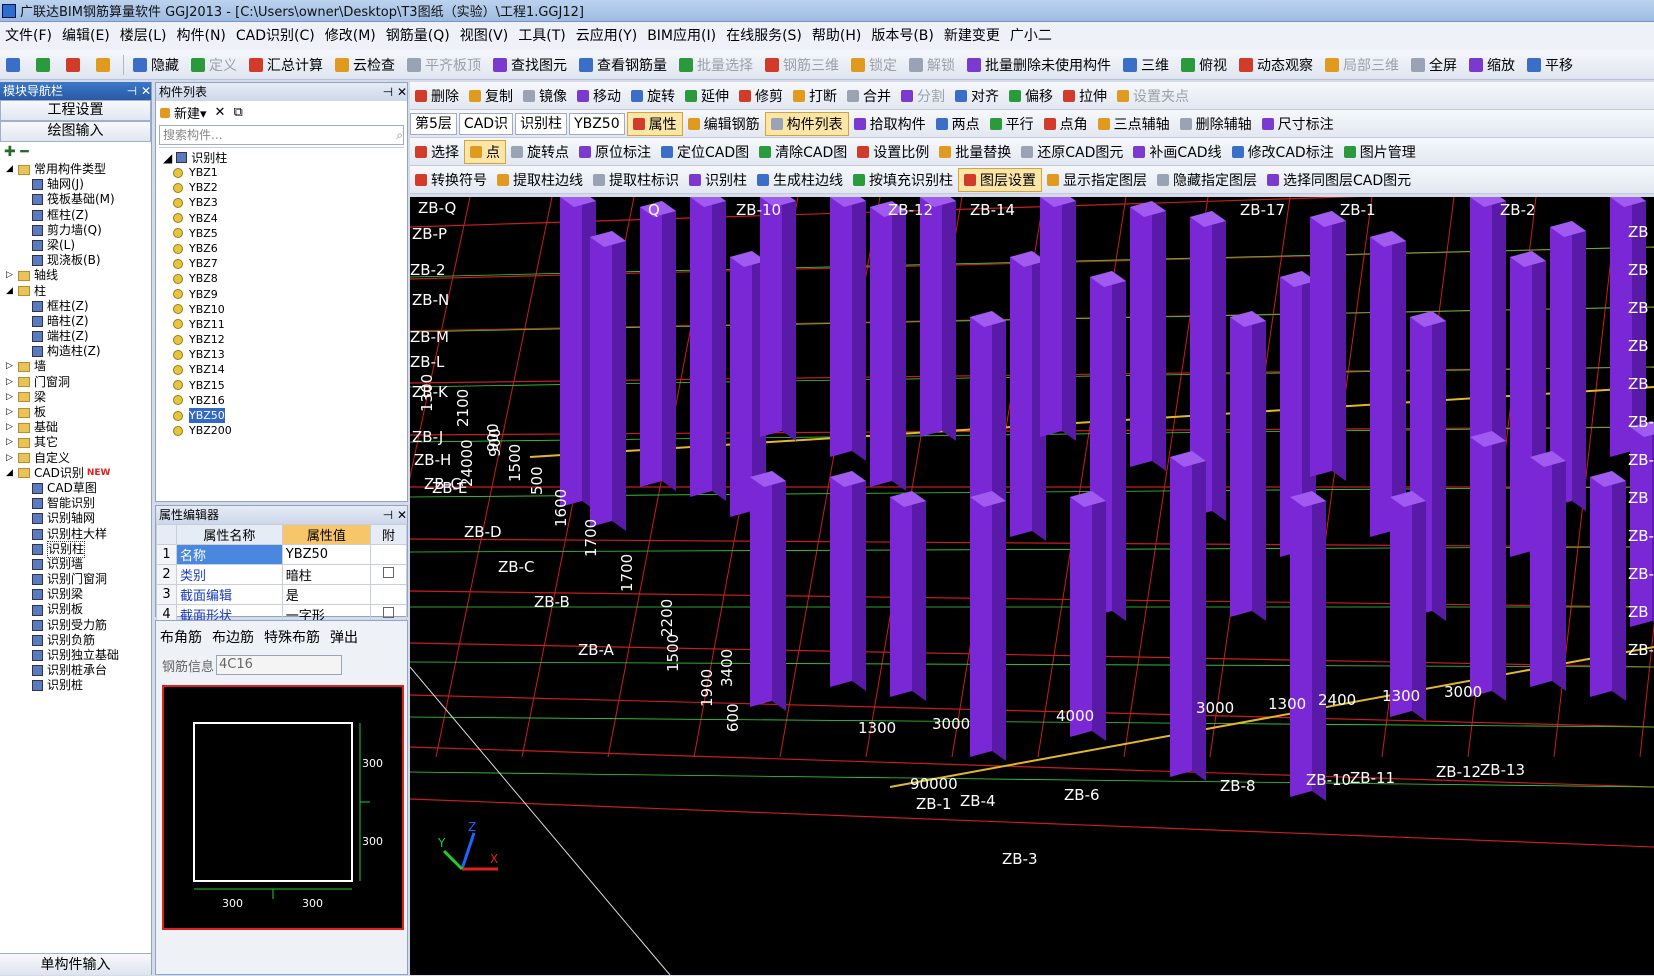 The image size is (1654, 976). Describe the element at coordinates (288, 172) in the screenshot. I see `component-item: YBZ1` at that location.